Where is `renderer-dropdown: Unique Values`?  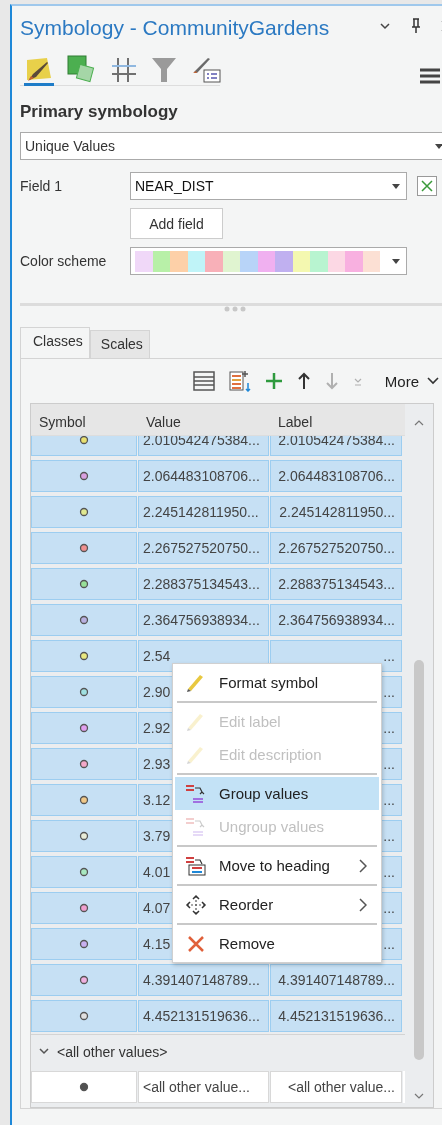 renderer-dropdown: Unique Values is located at coordinates (231, 146).